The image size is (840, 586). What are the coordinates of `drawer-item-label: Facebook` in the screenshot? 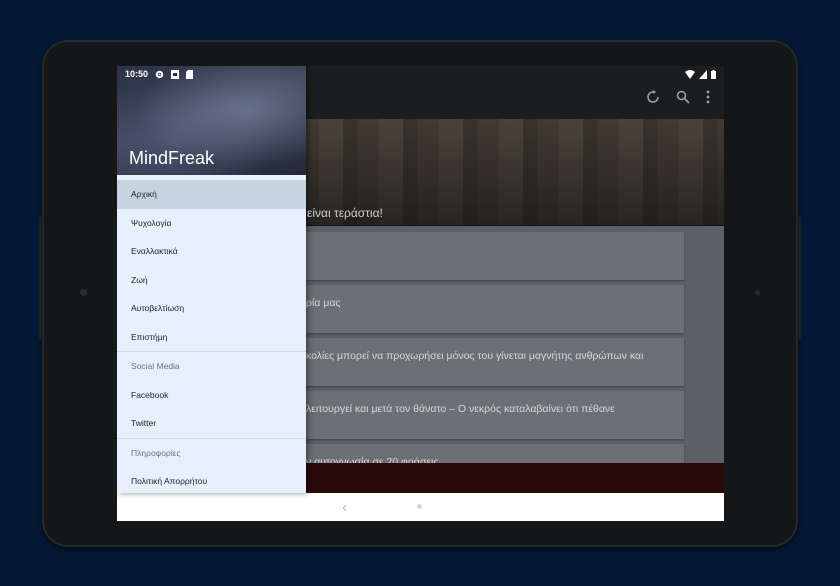 It's located at (150, 394).